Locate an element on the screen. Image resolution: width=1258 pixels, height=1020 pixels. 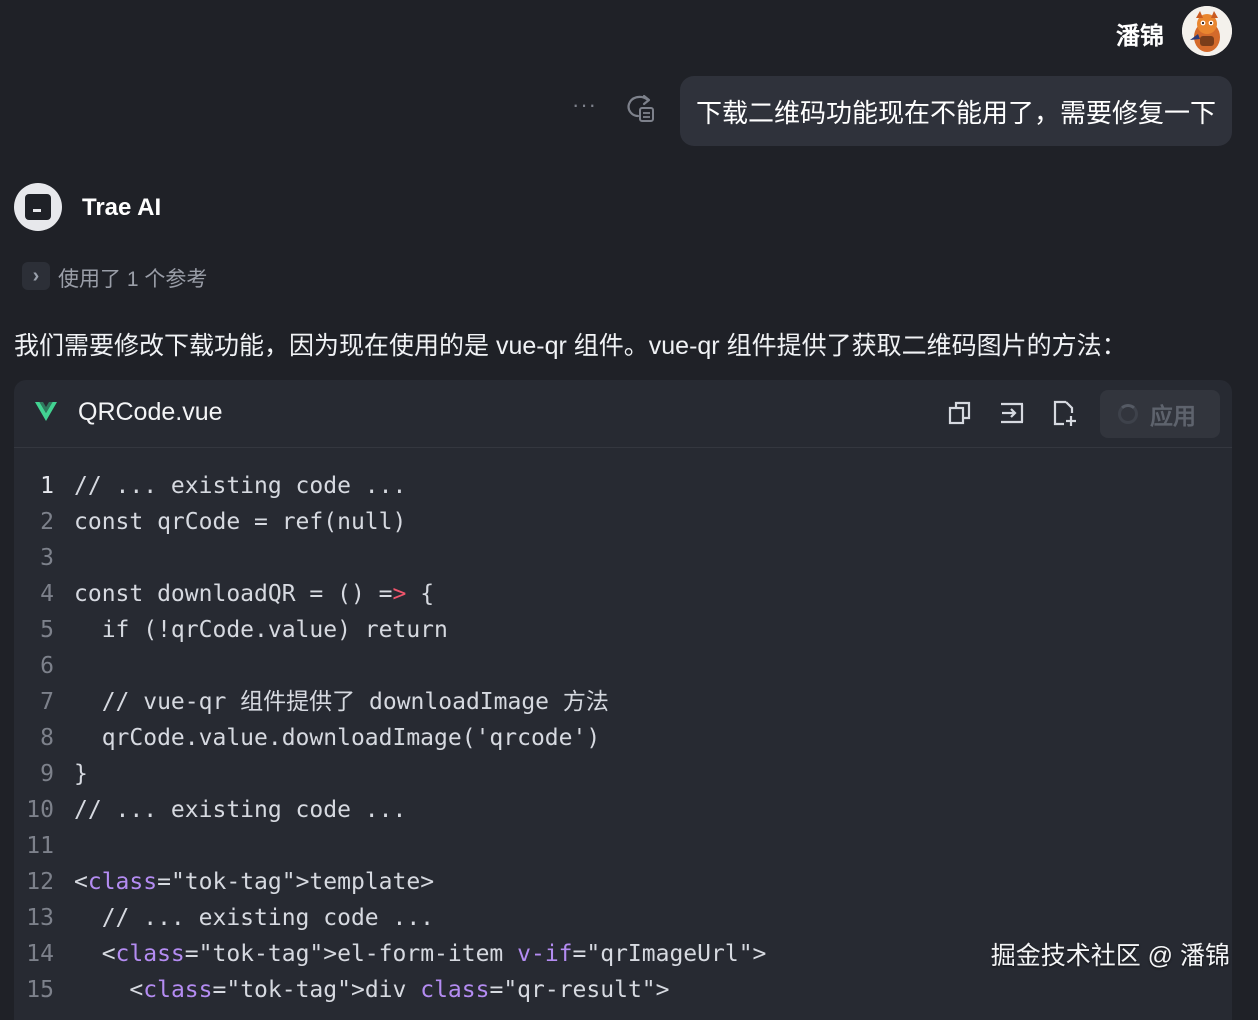
code-text: <class="tok-tag">template> is located at coordinates (254, 882).